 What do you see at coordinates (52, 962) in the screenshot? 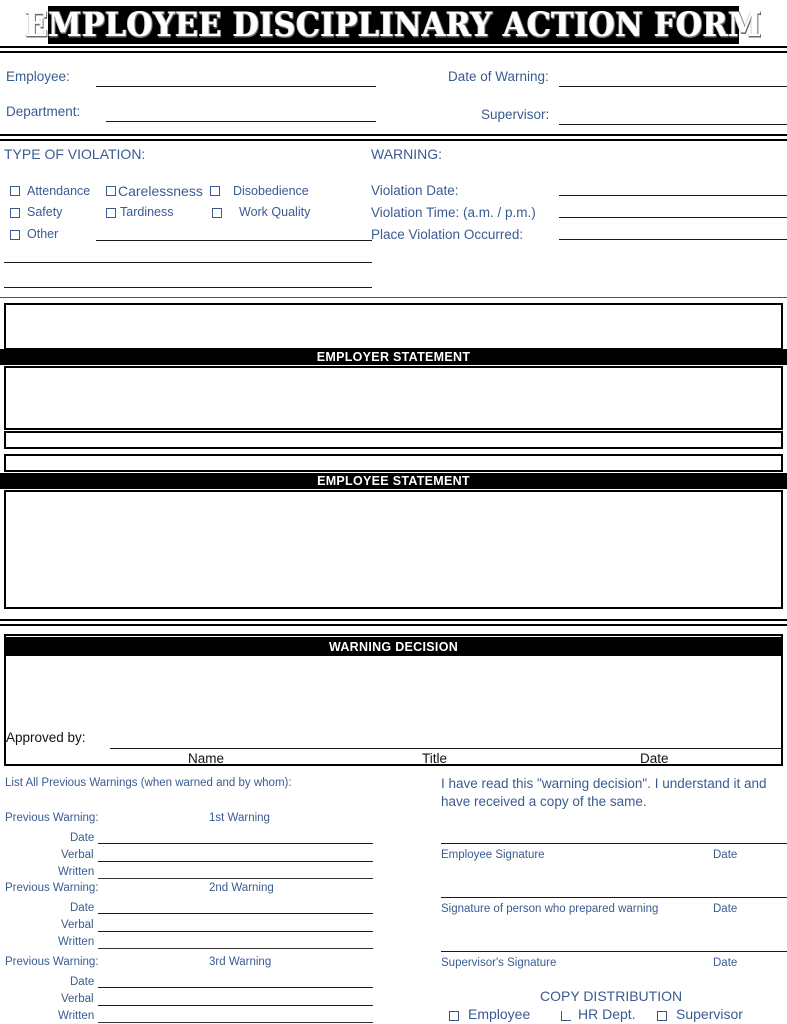
I see `previous-warning-3-label: Previous Warning:` at bounding box center [52, 962].